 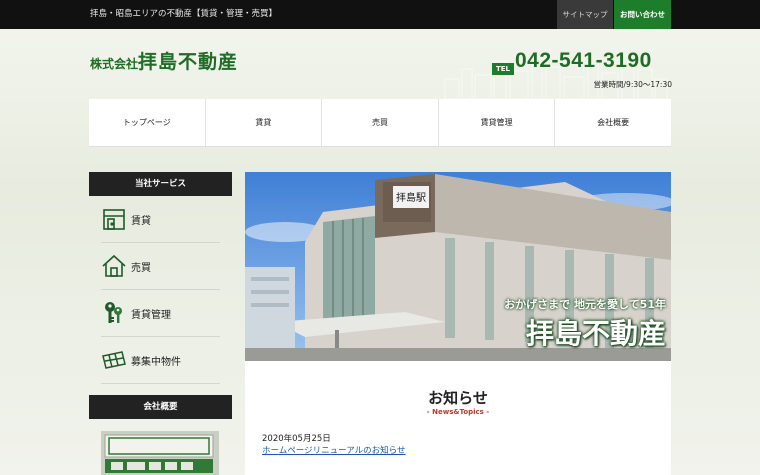 What do you see at coordinates (151, 315) in the screenshot?
I see `service-label: 賃貸管理` at bounding box center [151, 315].